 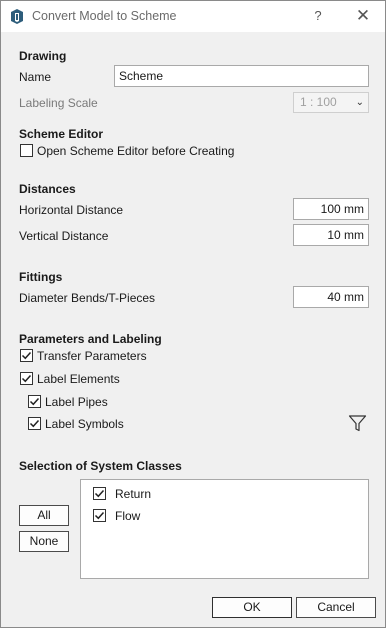 What do you see at coordinates (331, 297) in the screenshot?
I see `diameter-input: 40 mm` at bounding box center [331, 297].